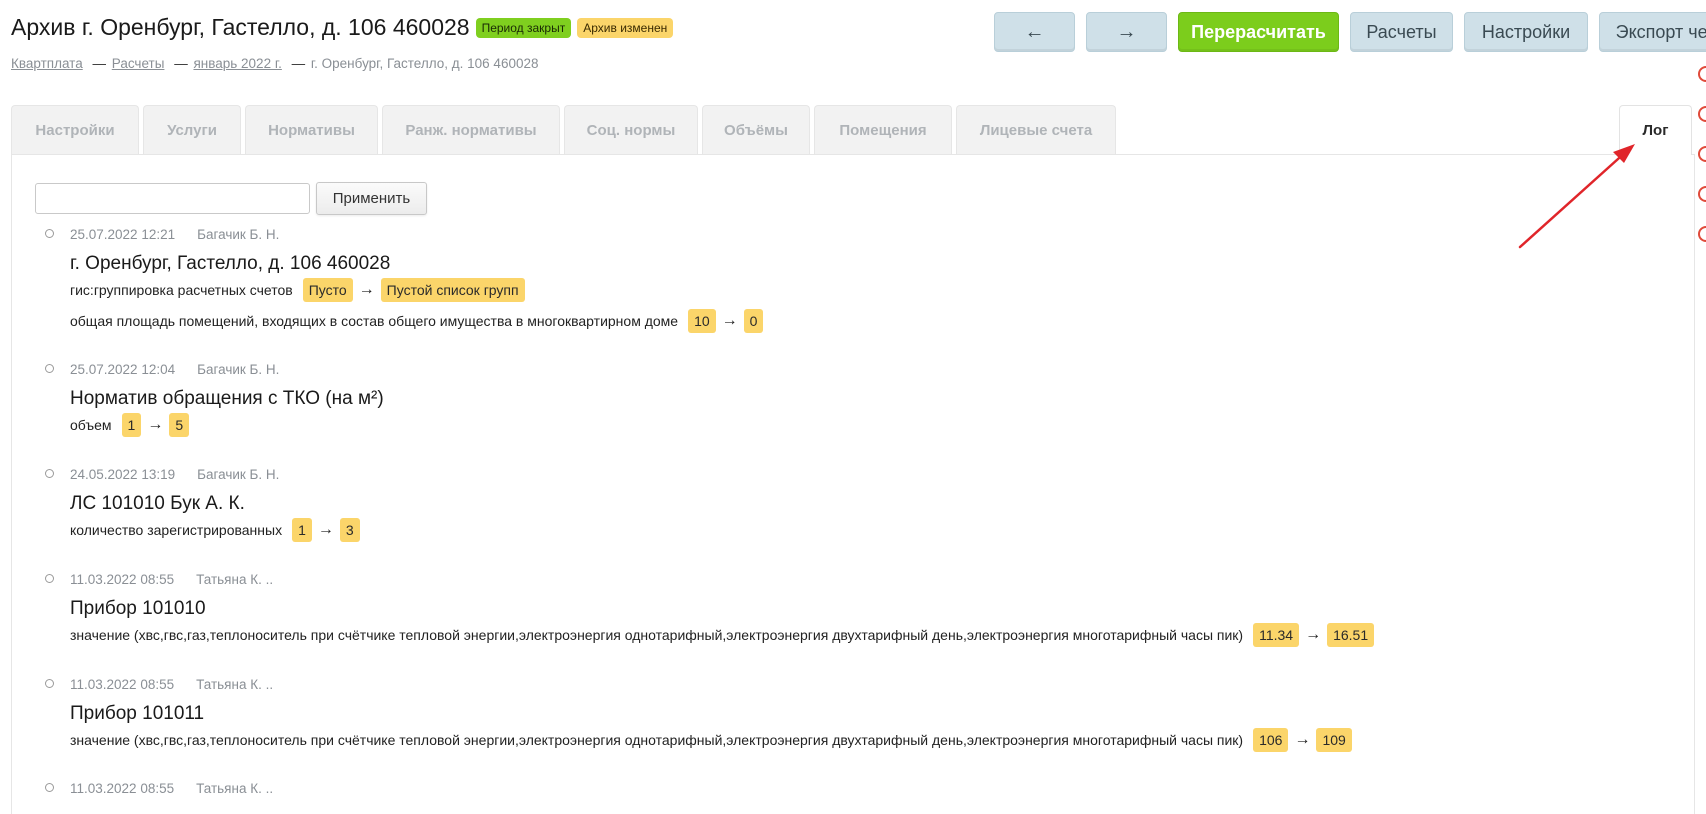 The height and width of the screenshot is (814, 1706). I want to click on tab-services: Услуги, so click(192, 129).